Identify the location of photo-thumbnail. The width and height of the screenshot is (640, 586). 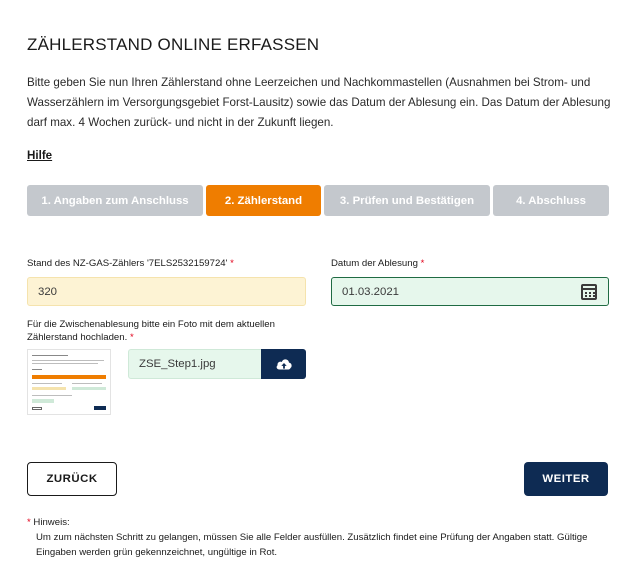
(69, 382).